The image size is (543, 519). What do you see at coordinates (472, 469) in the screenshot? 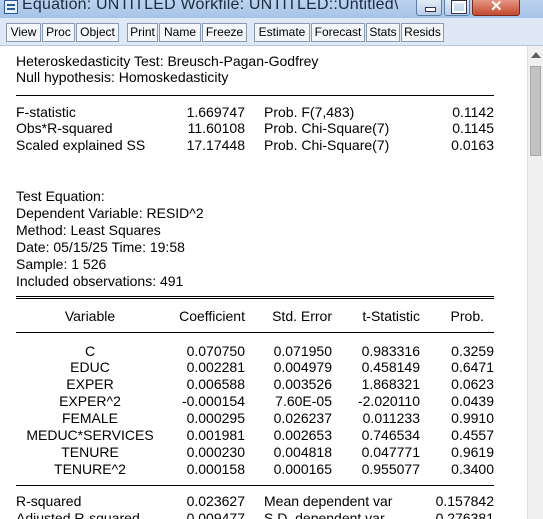
I see `prob: 0.3400` at bounding box center [472, 469].